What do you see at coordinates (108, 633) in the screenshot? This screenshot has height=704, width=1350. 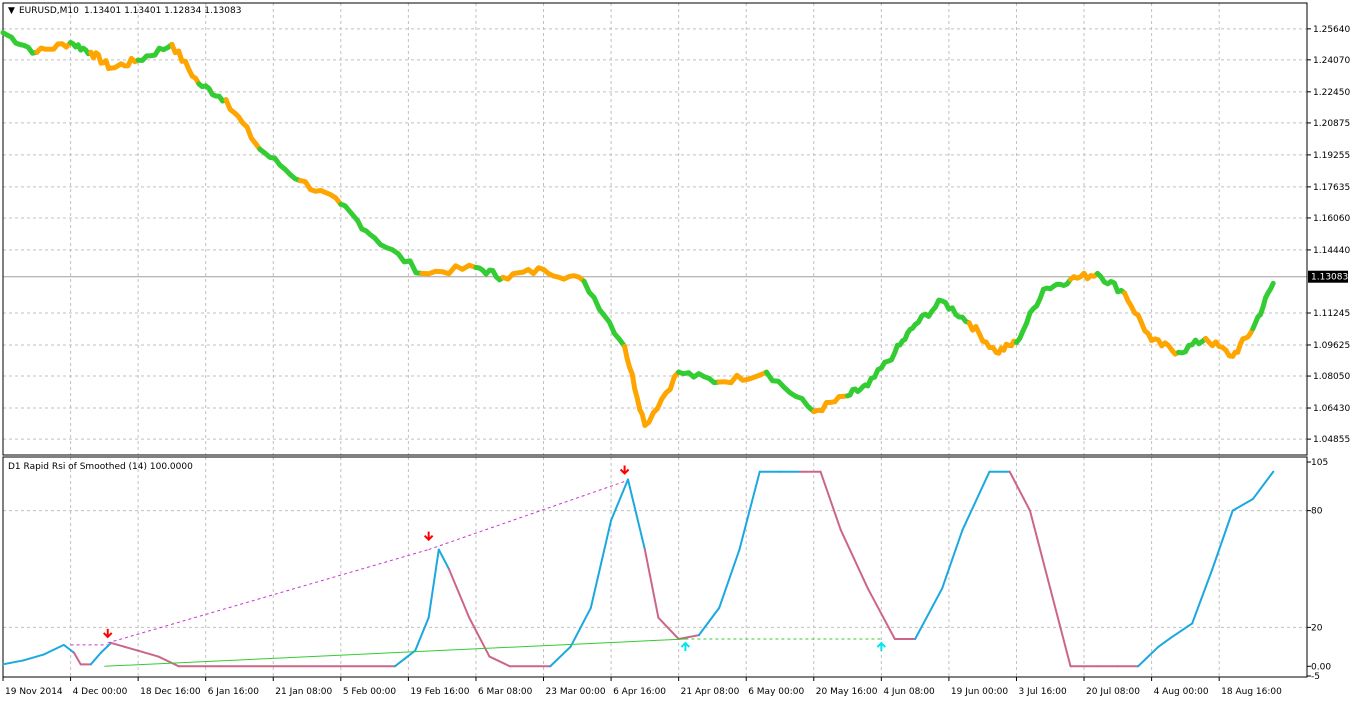 I see `down-arrow-icon` at bounding box center [108, 633].